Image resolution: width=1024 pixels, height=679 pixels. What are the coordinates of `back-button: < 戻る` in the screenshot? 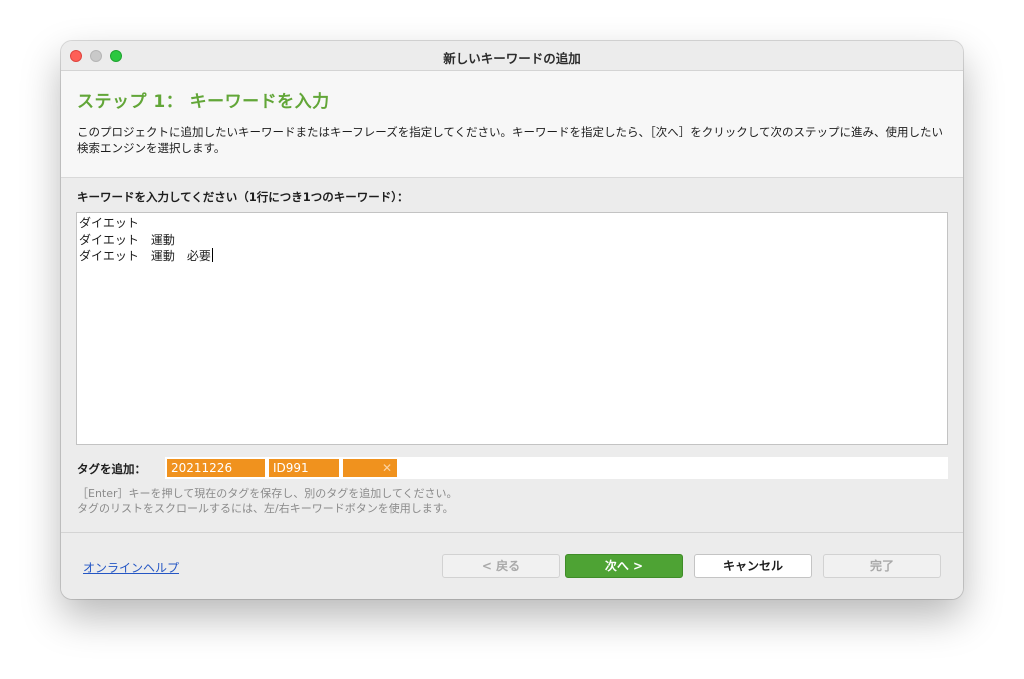 It's located at (501, 566).